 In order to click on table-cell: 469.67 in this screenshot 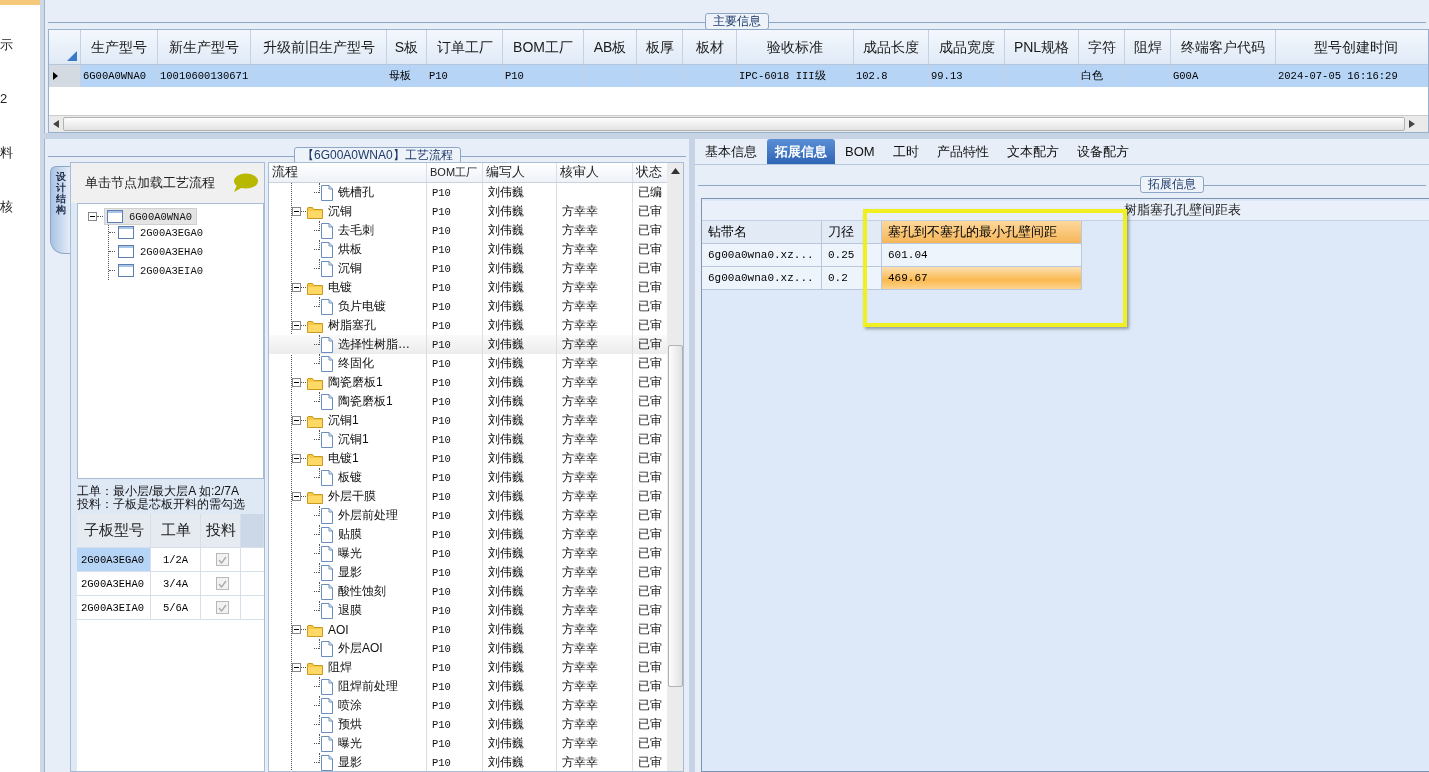, I will do `click(982, 278)`.